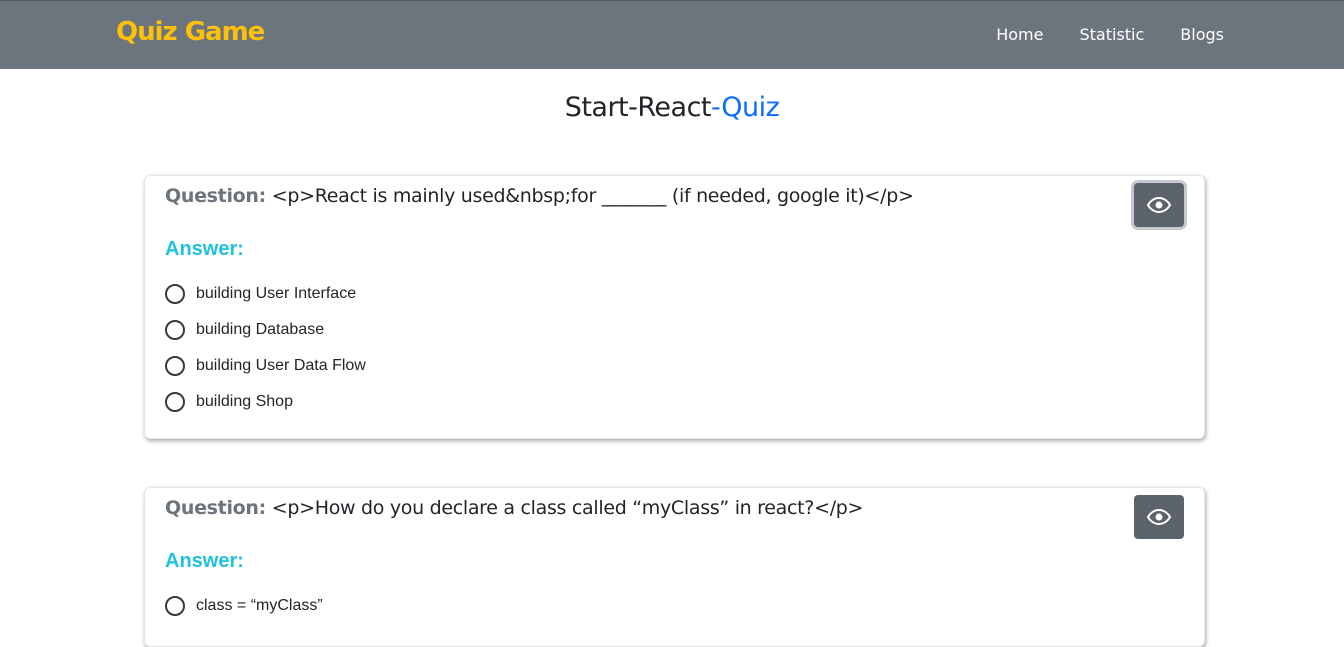  I want to click on page-title: Start-React-Quiz, so click(672, 107).